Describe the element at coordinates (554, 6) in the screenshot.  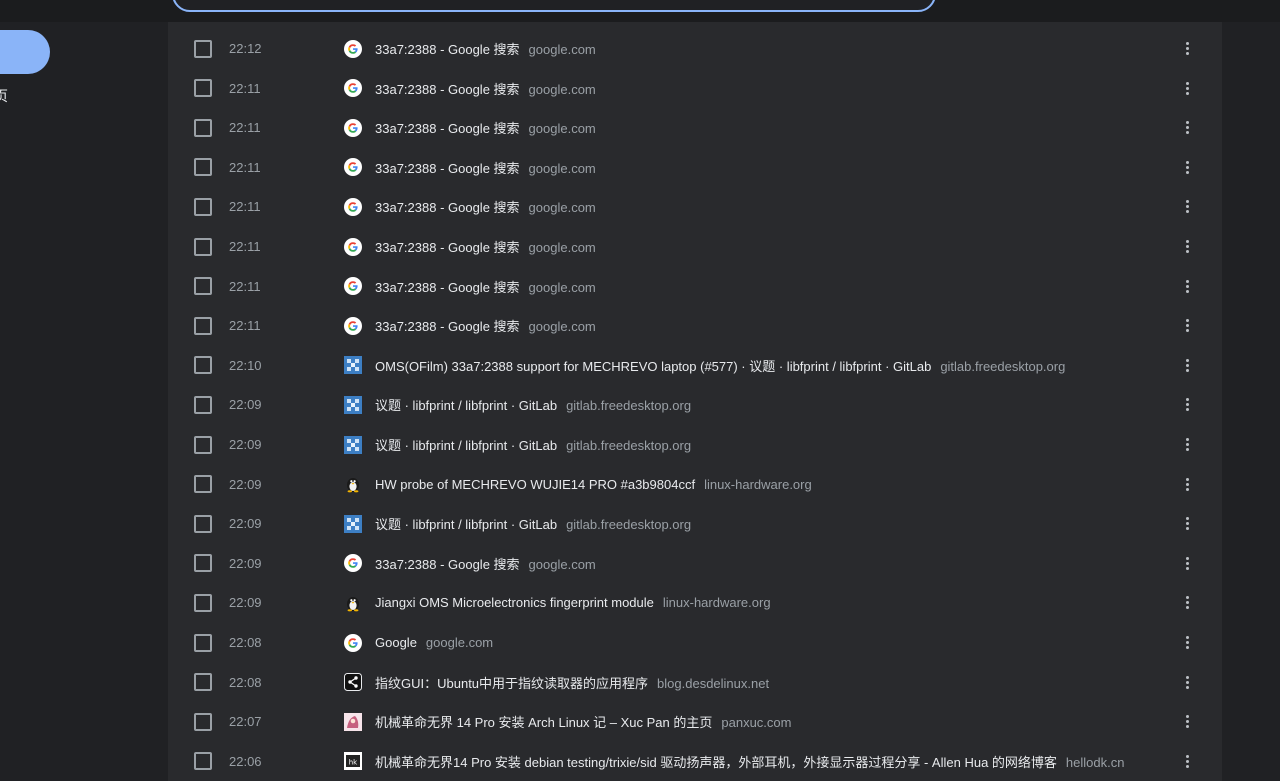
I see `search-history-input` at that location.